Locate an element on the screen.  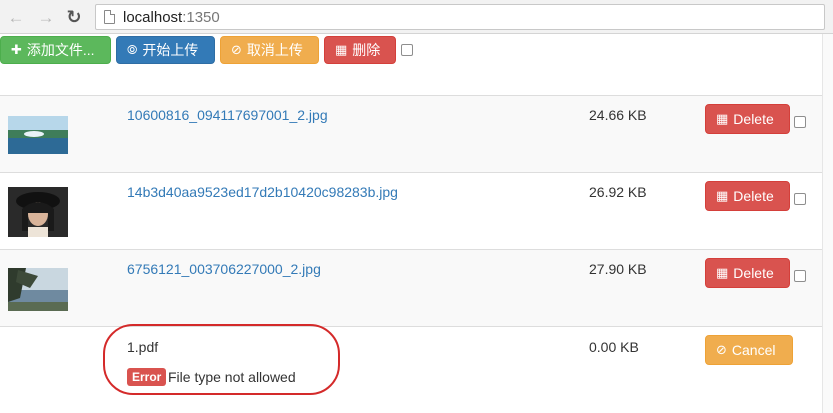
arrow-left-icon: ← is located at coordinates (16, 17).